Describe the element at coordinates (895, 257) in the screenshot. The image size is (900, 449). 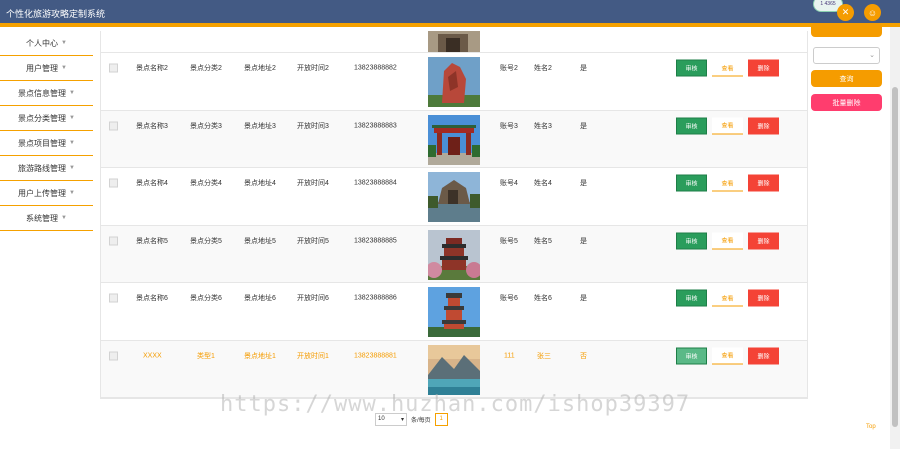
I see `scrollbar-thumb` at that location.